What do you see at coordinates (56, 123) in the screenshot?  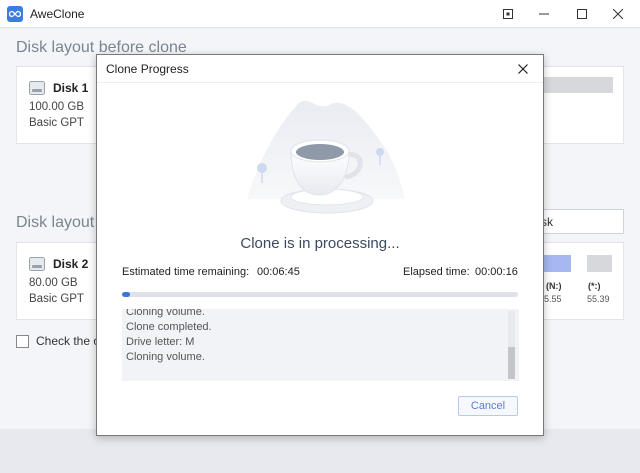 I see `disk-1-type: Basic GPT` at bounding box center [56, 123].